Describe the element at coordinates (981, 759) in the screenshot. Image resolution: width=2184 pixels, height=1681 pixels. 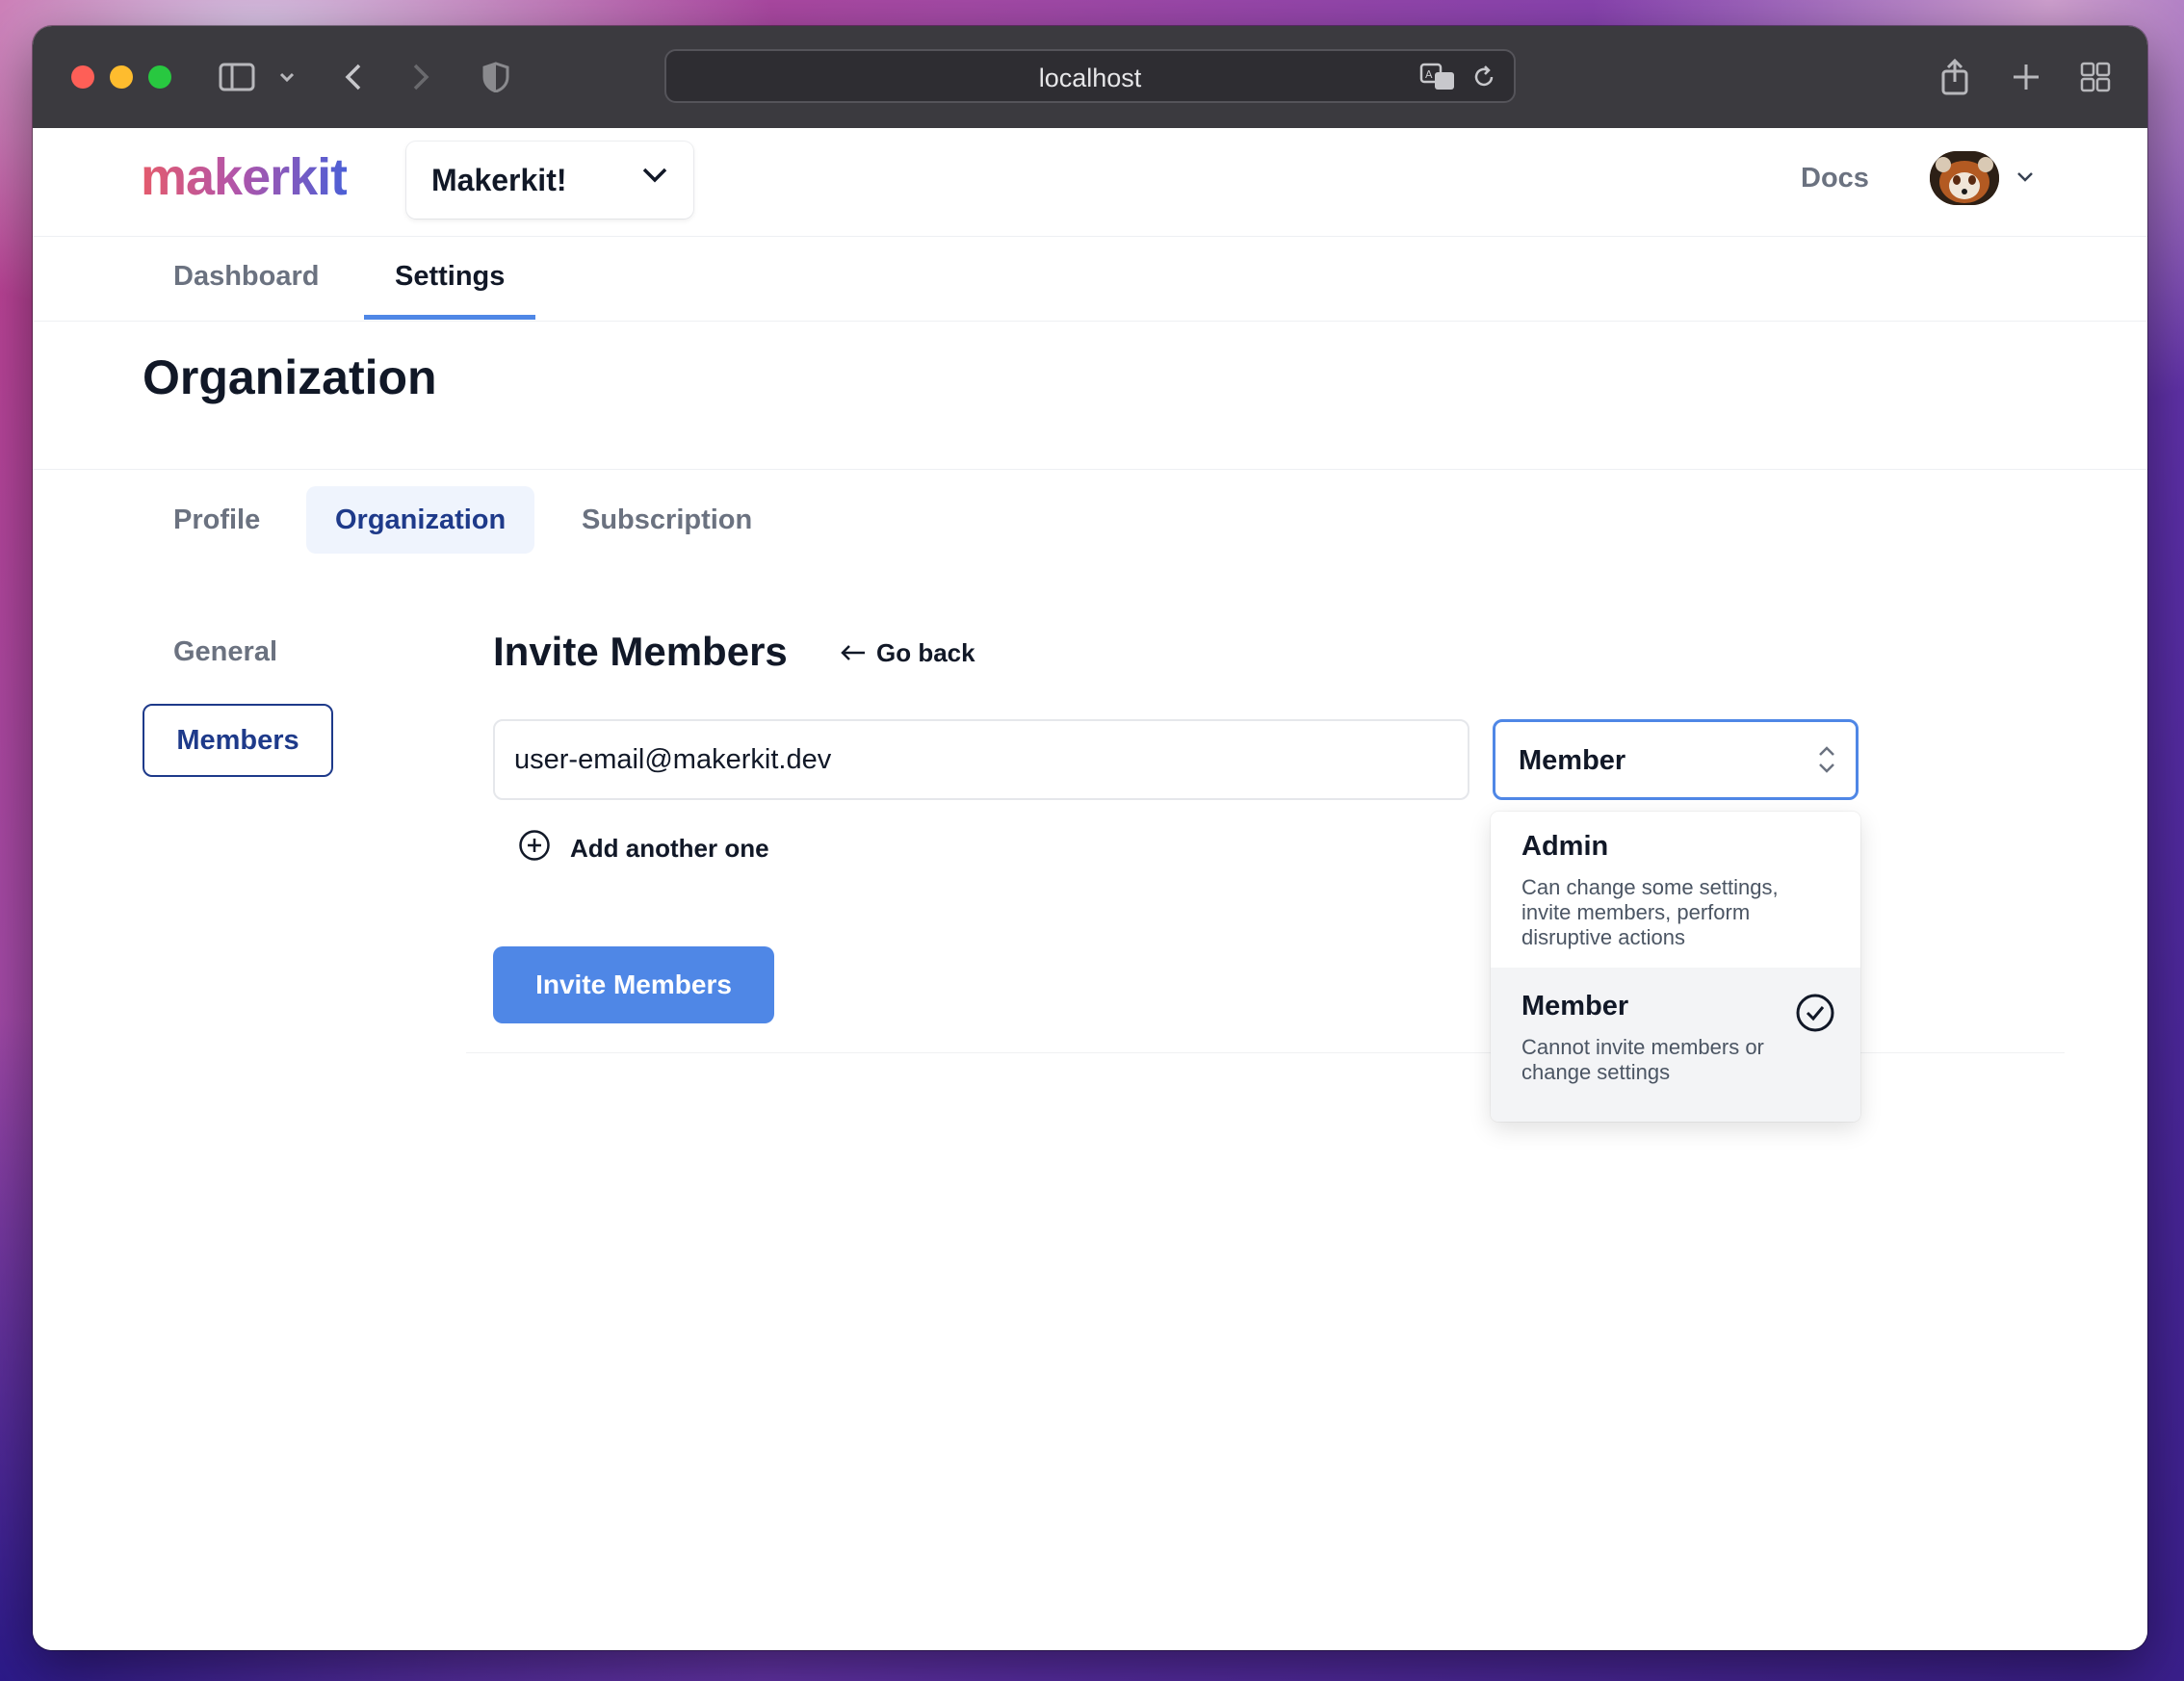
I see `email-field` at that location.